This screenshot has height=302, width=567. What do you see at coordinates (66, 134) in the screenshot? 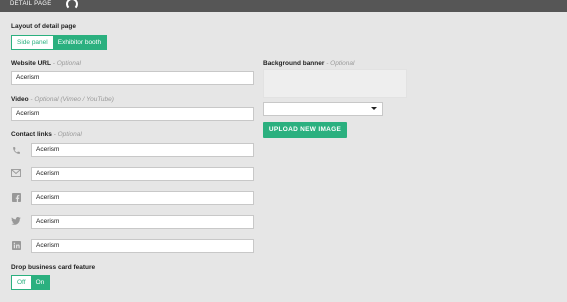
I see `contact-links-optional: - Optional` at bounding box center [66, 134].